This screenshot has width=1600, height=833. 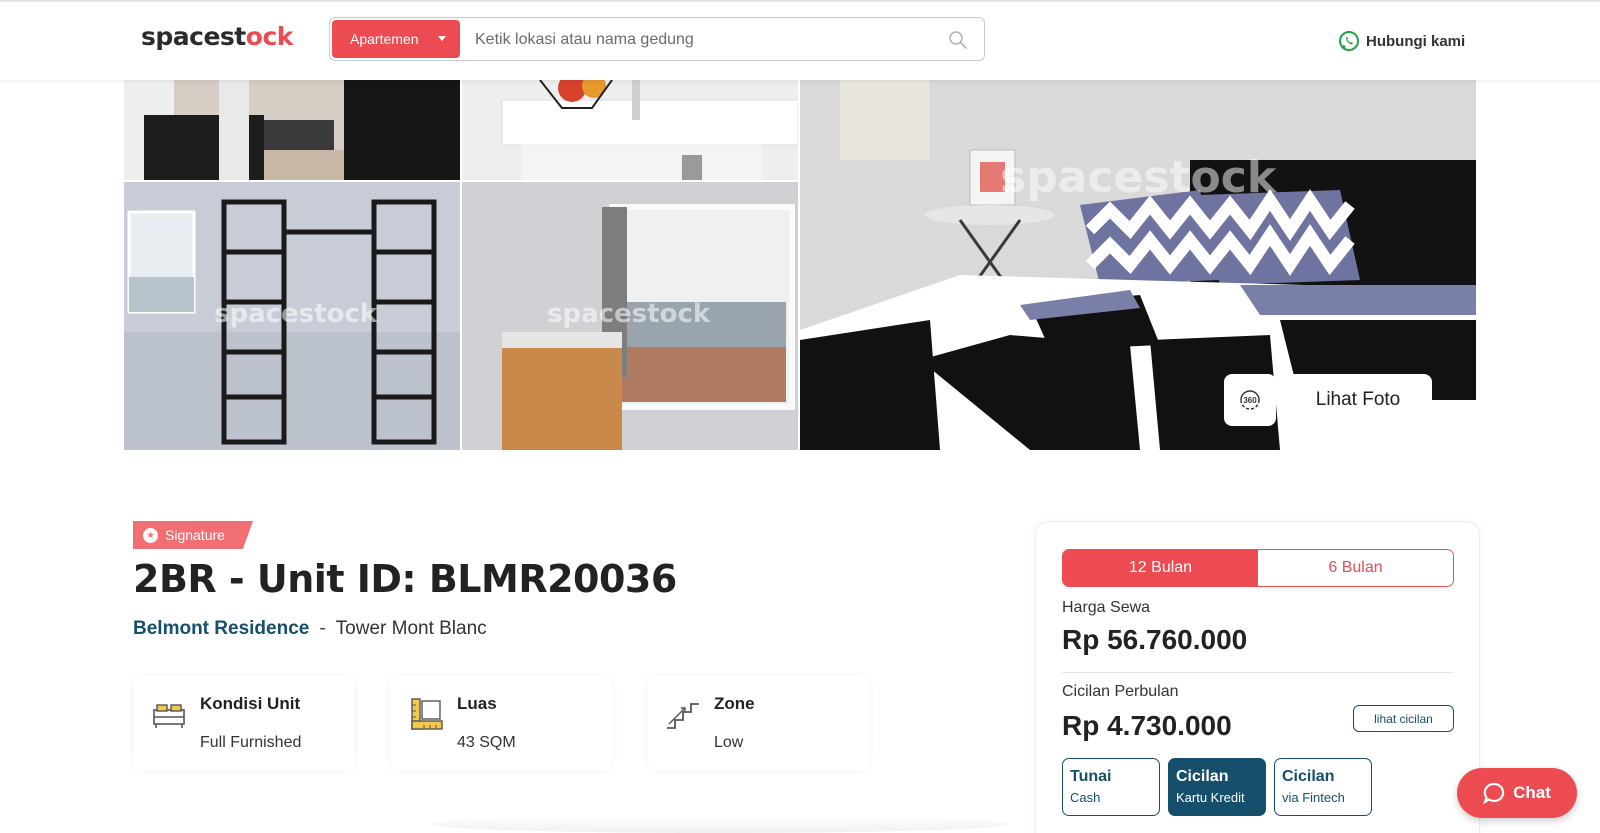 I want to click on spec-title: Luas, so click(x=477, y=703).